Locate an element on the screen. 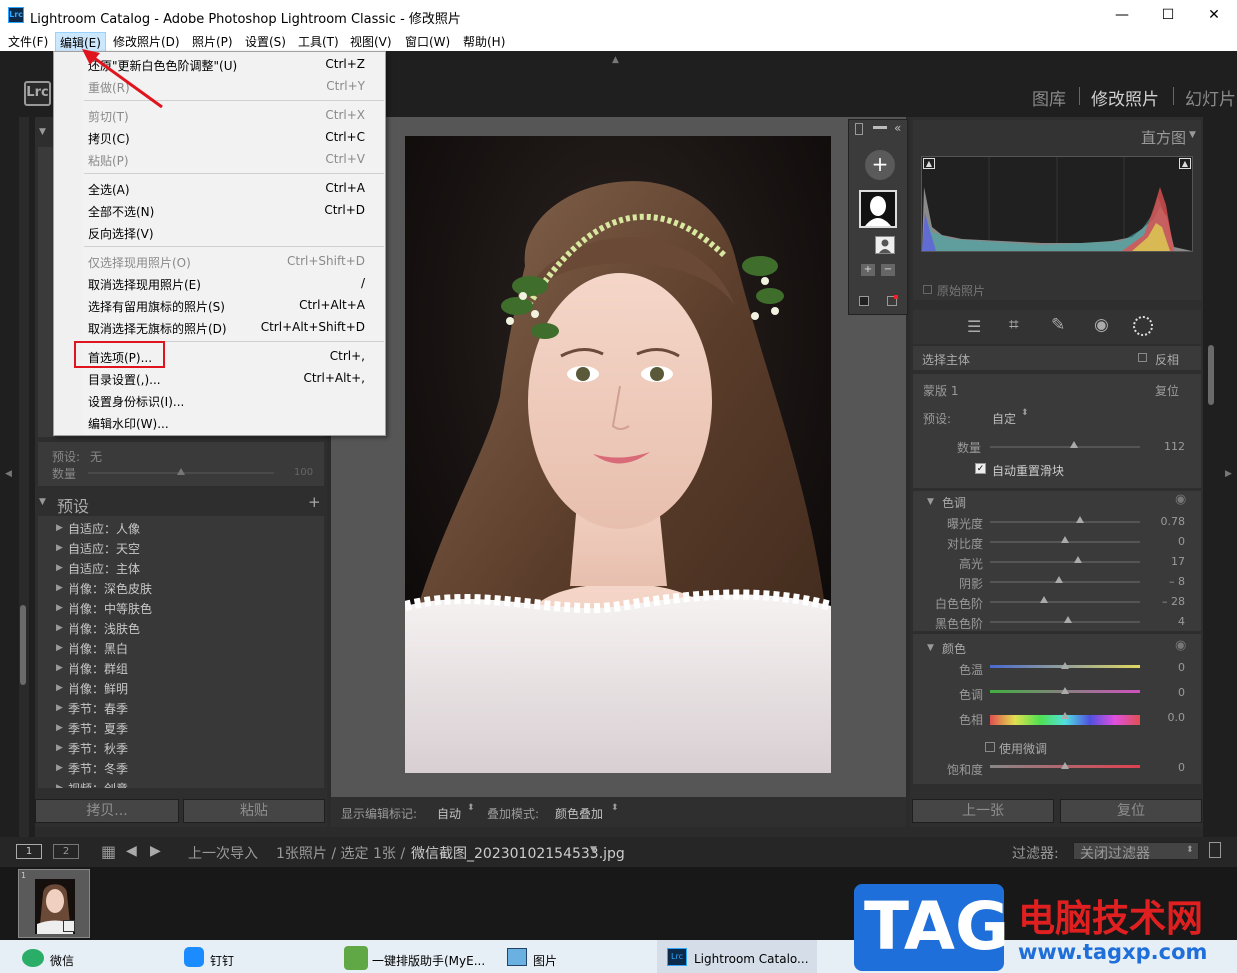 Image resolution: width=1237 pixels, height=973 pixels. preset-value: 无 is located at coordinates (96, 456).